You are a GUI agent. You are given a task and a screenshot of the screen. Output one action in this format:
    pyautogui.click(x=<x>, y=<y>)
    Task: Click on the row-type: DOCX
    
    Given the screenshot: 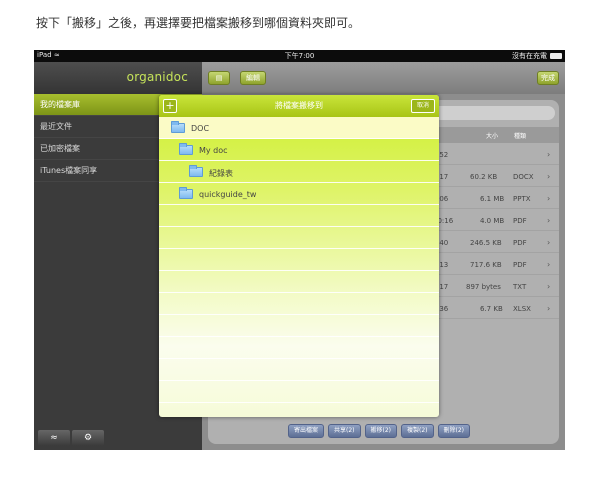 What is the action you would take?
    pyautogui.click(x=523, y=177)
    